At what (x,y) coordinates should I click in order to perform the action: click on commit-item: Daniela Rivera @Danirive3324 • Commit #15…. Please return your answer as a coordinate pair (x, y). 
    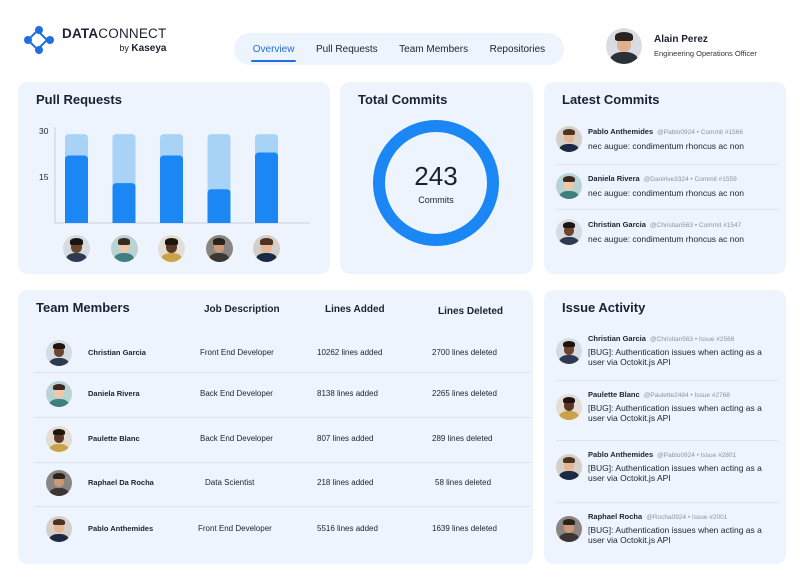
    Looking at the image, I should click on (667, 186).